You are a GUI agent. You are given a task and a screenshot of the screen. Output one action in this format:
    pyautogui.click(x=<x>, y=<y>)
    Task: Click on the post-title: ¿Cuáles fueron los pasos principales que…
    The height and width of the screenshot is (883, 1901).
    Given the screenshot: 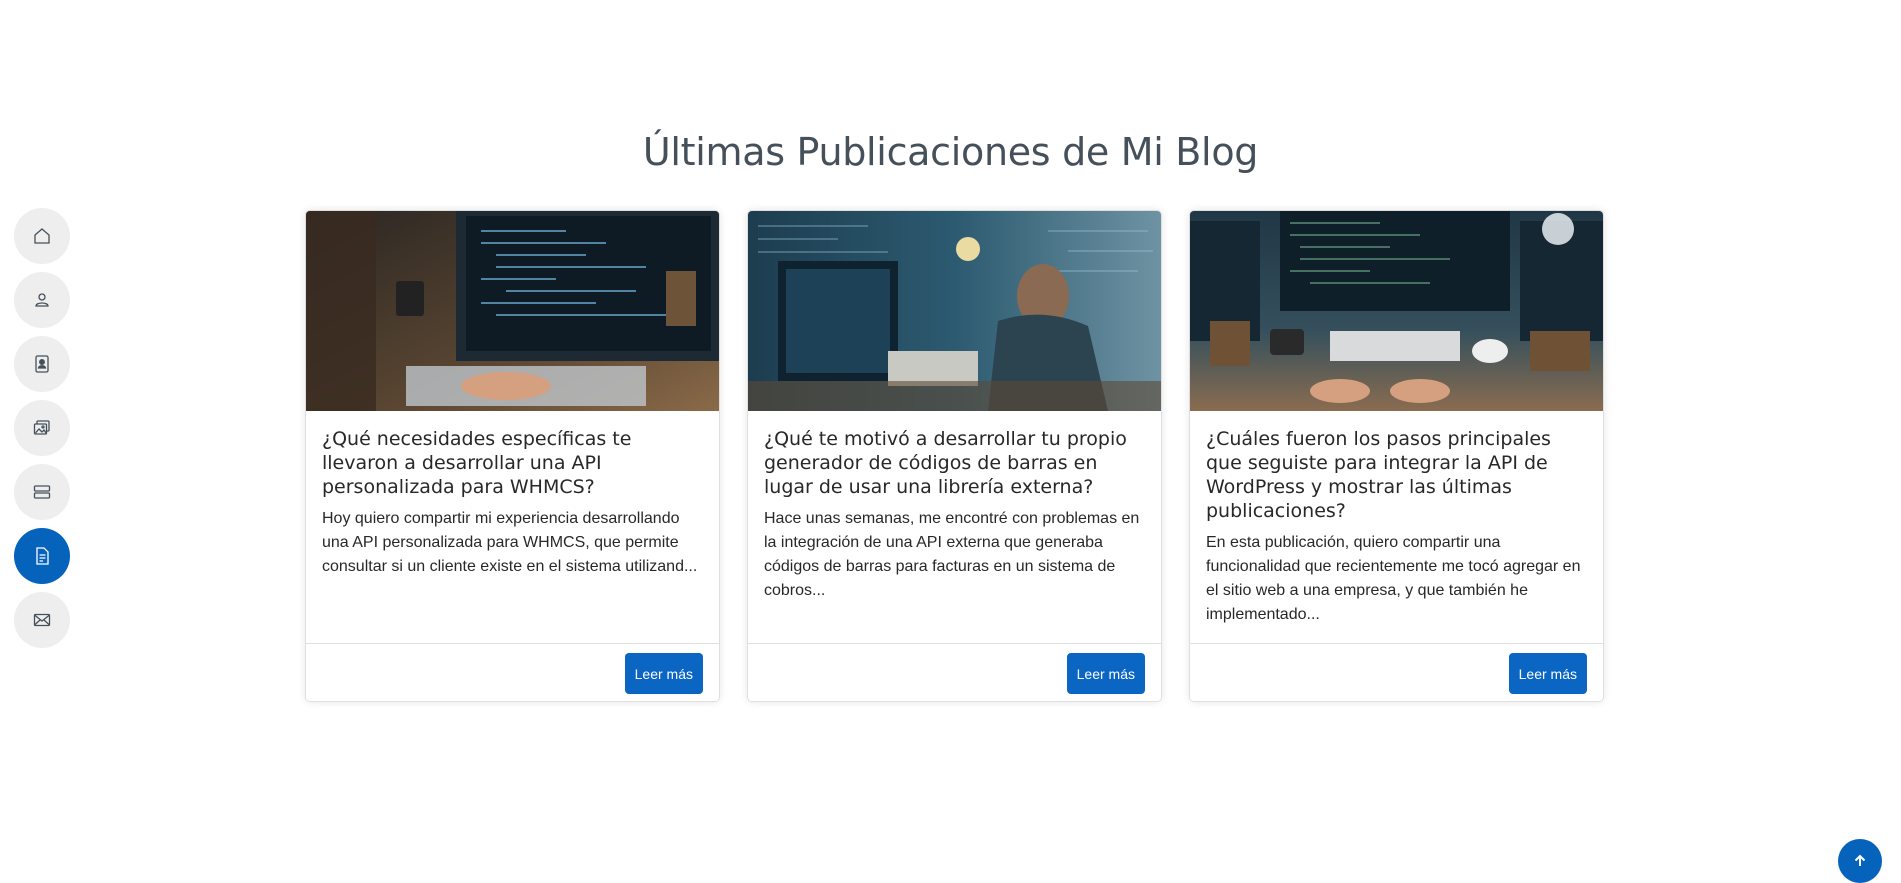 What is the action you would take?
    pyautogui.click(x=1396, y=475)
    